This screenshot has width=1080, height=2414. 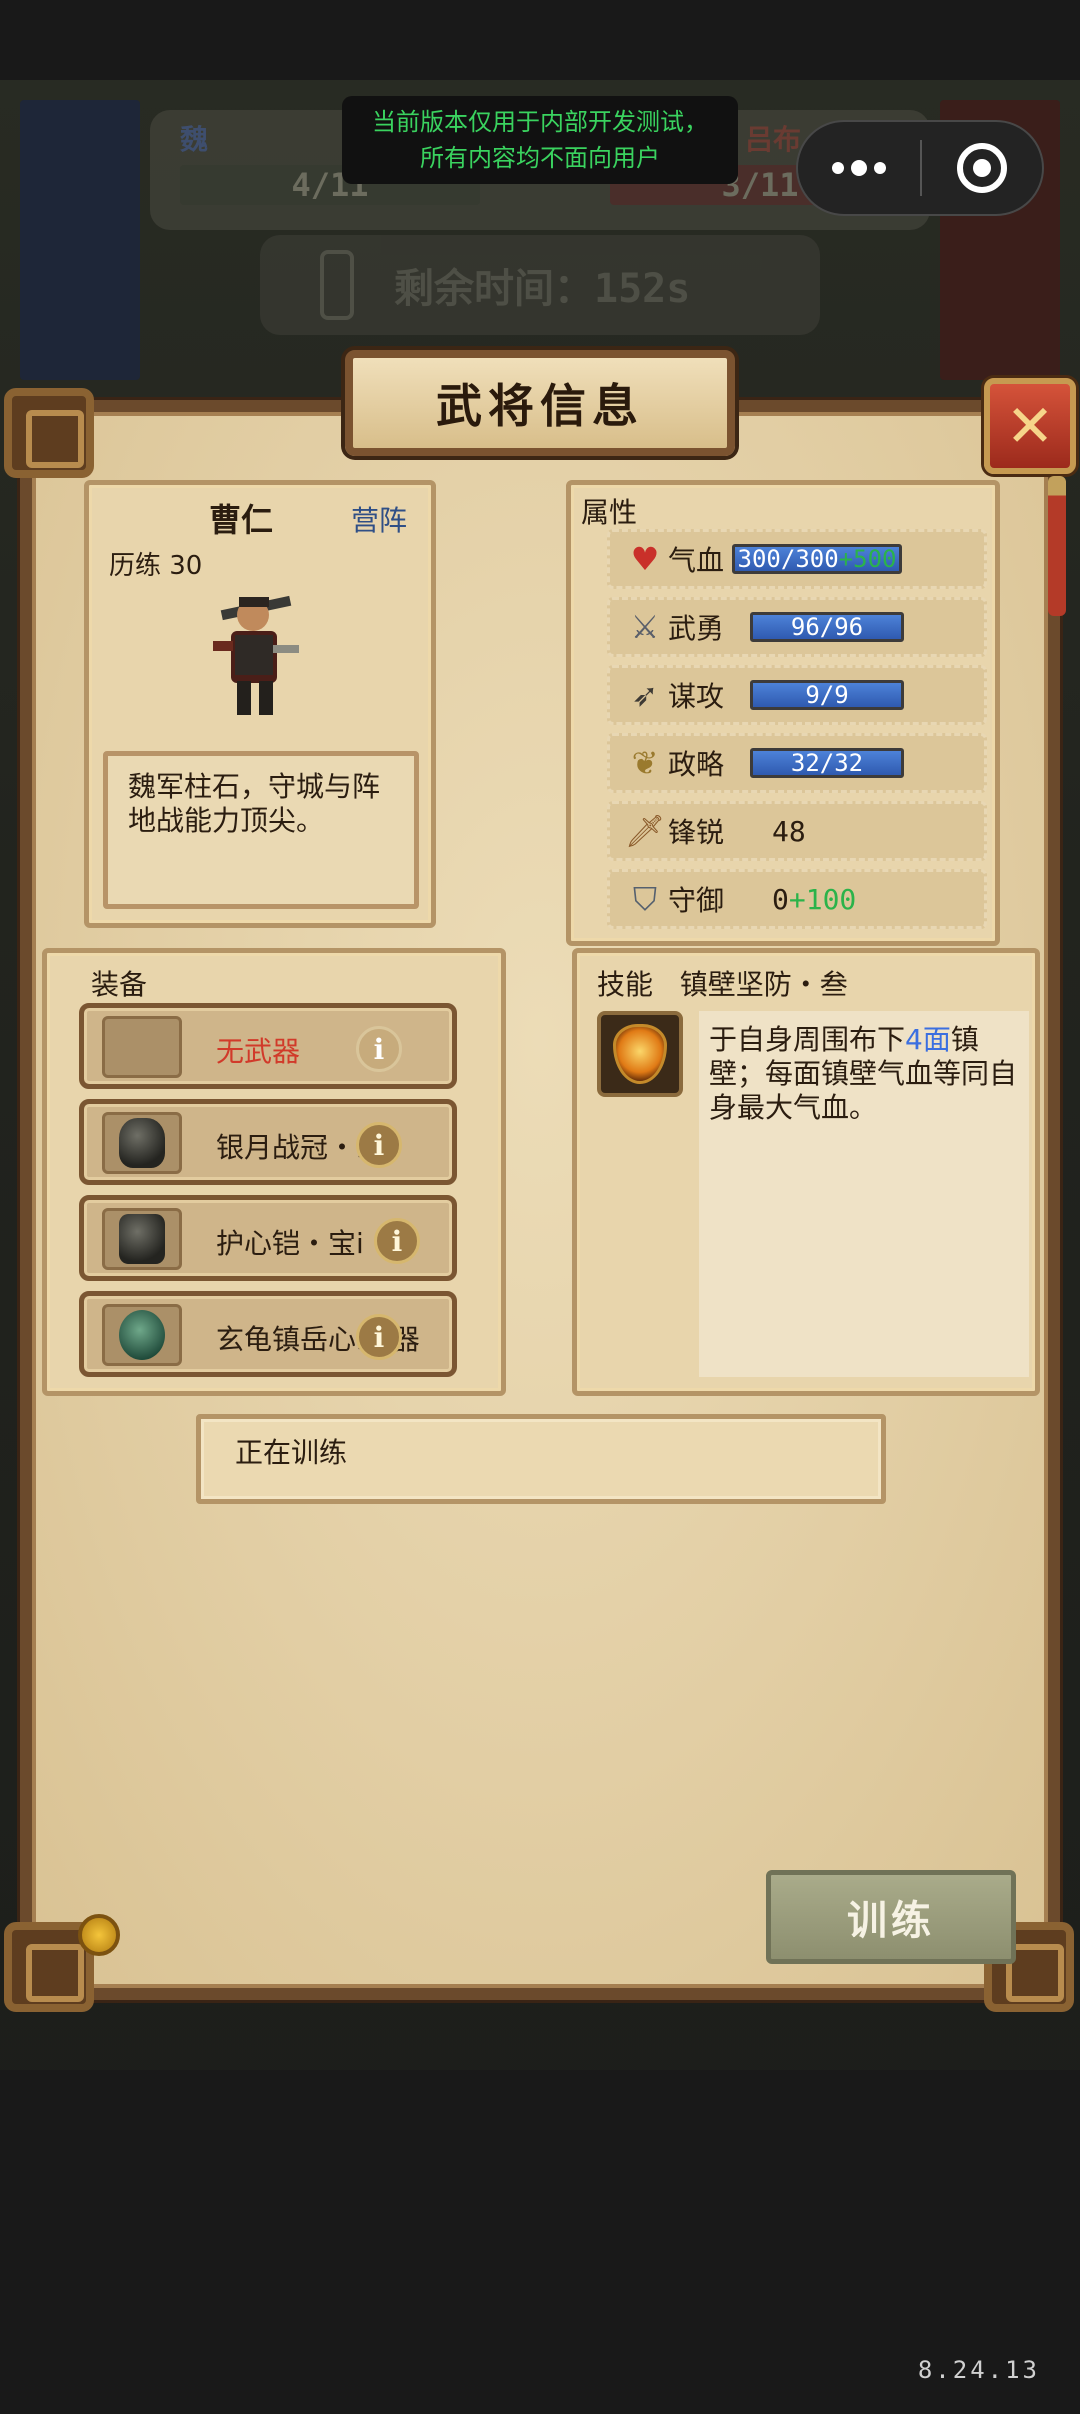 I want to click on shield-skill-icon, so click(x=640, y=1054).